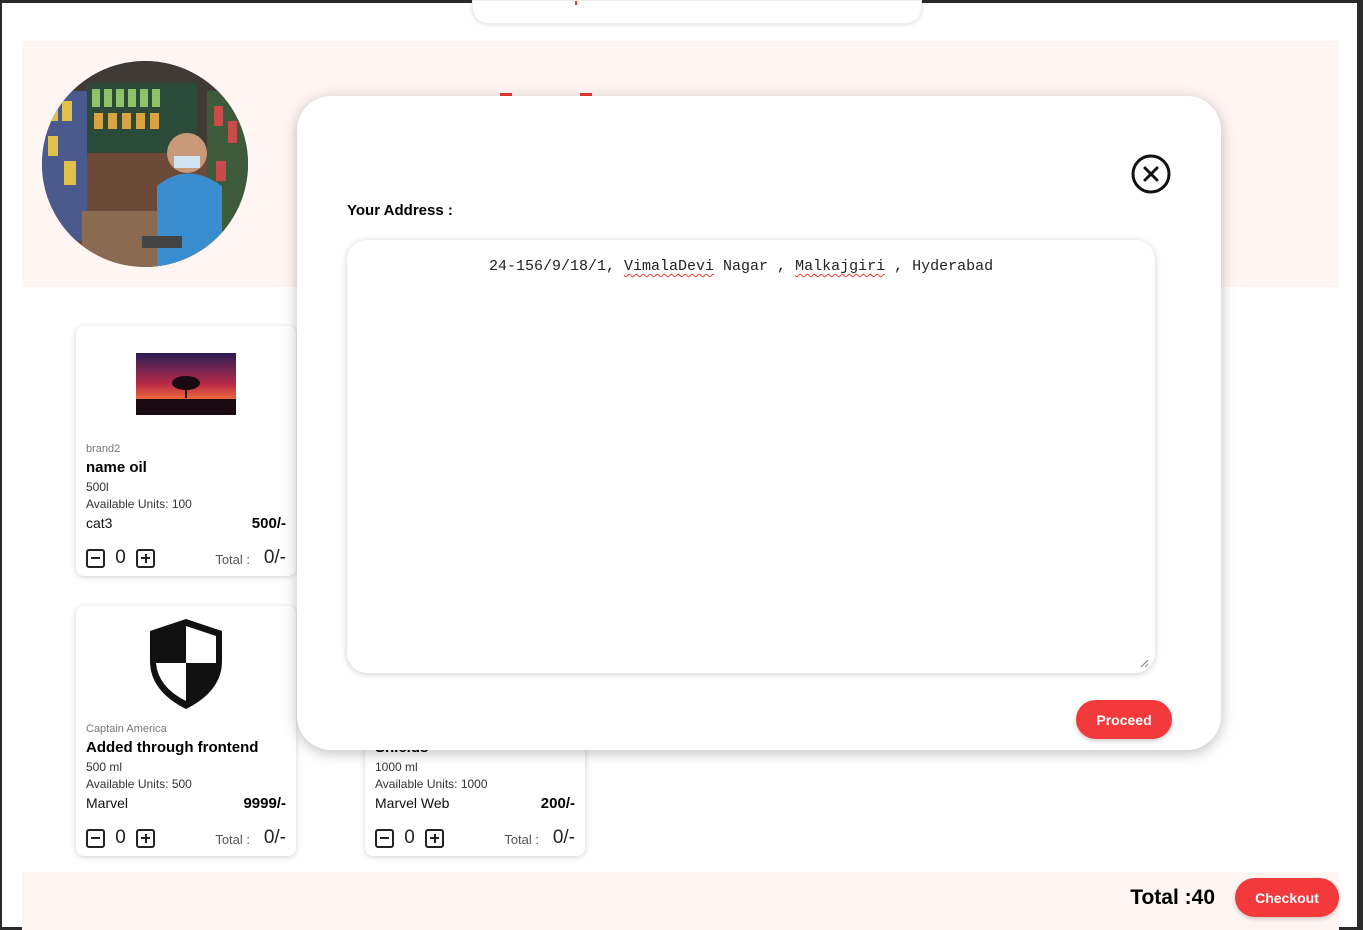  Describe the element at coordinates (104, 767) in the screenshot. I see `product-quantity: 500 ml` at that location.